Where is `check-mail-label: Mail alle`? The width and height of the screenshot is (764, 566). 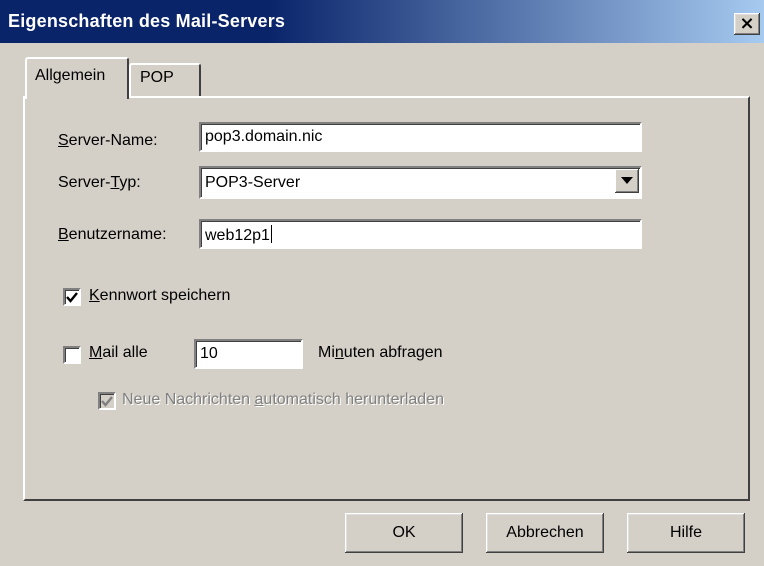 check-mail-label: Mail alle is located at coordinates (118, 353).